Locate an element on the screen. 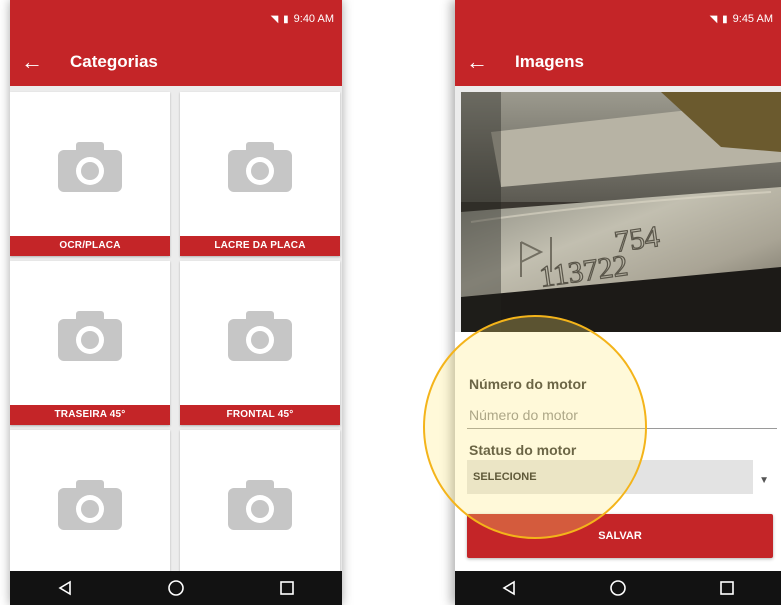 Image resolution: width=781 pixels, height=605 pixels. category-label: FRONTAL 45° is located at coordinates (260, 415).